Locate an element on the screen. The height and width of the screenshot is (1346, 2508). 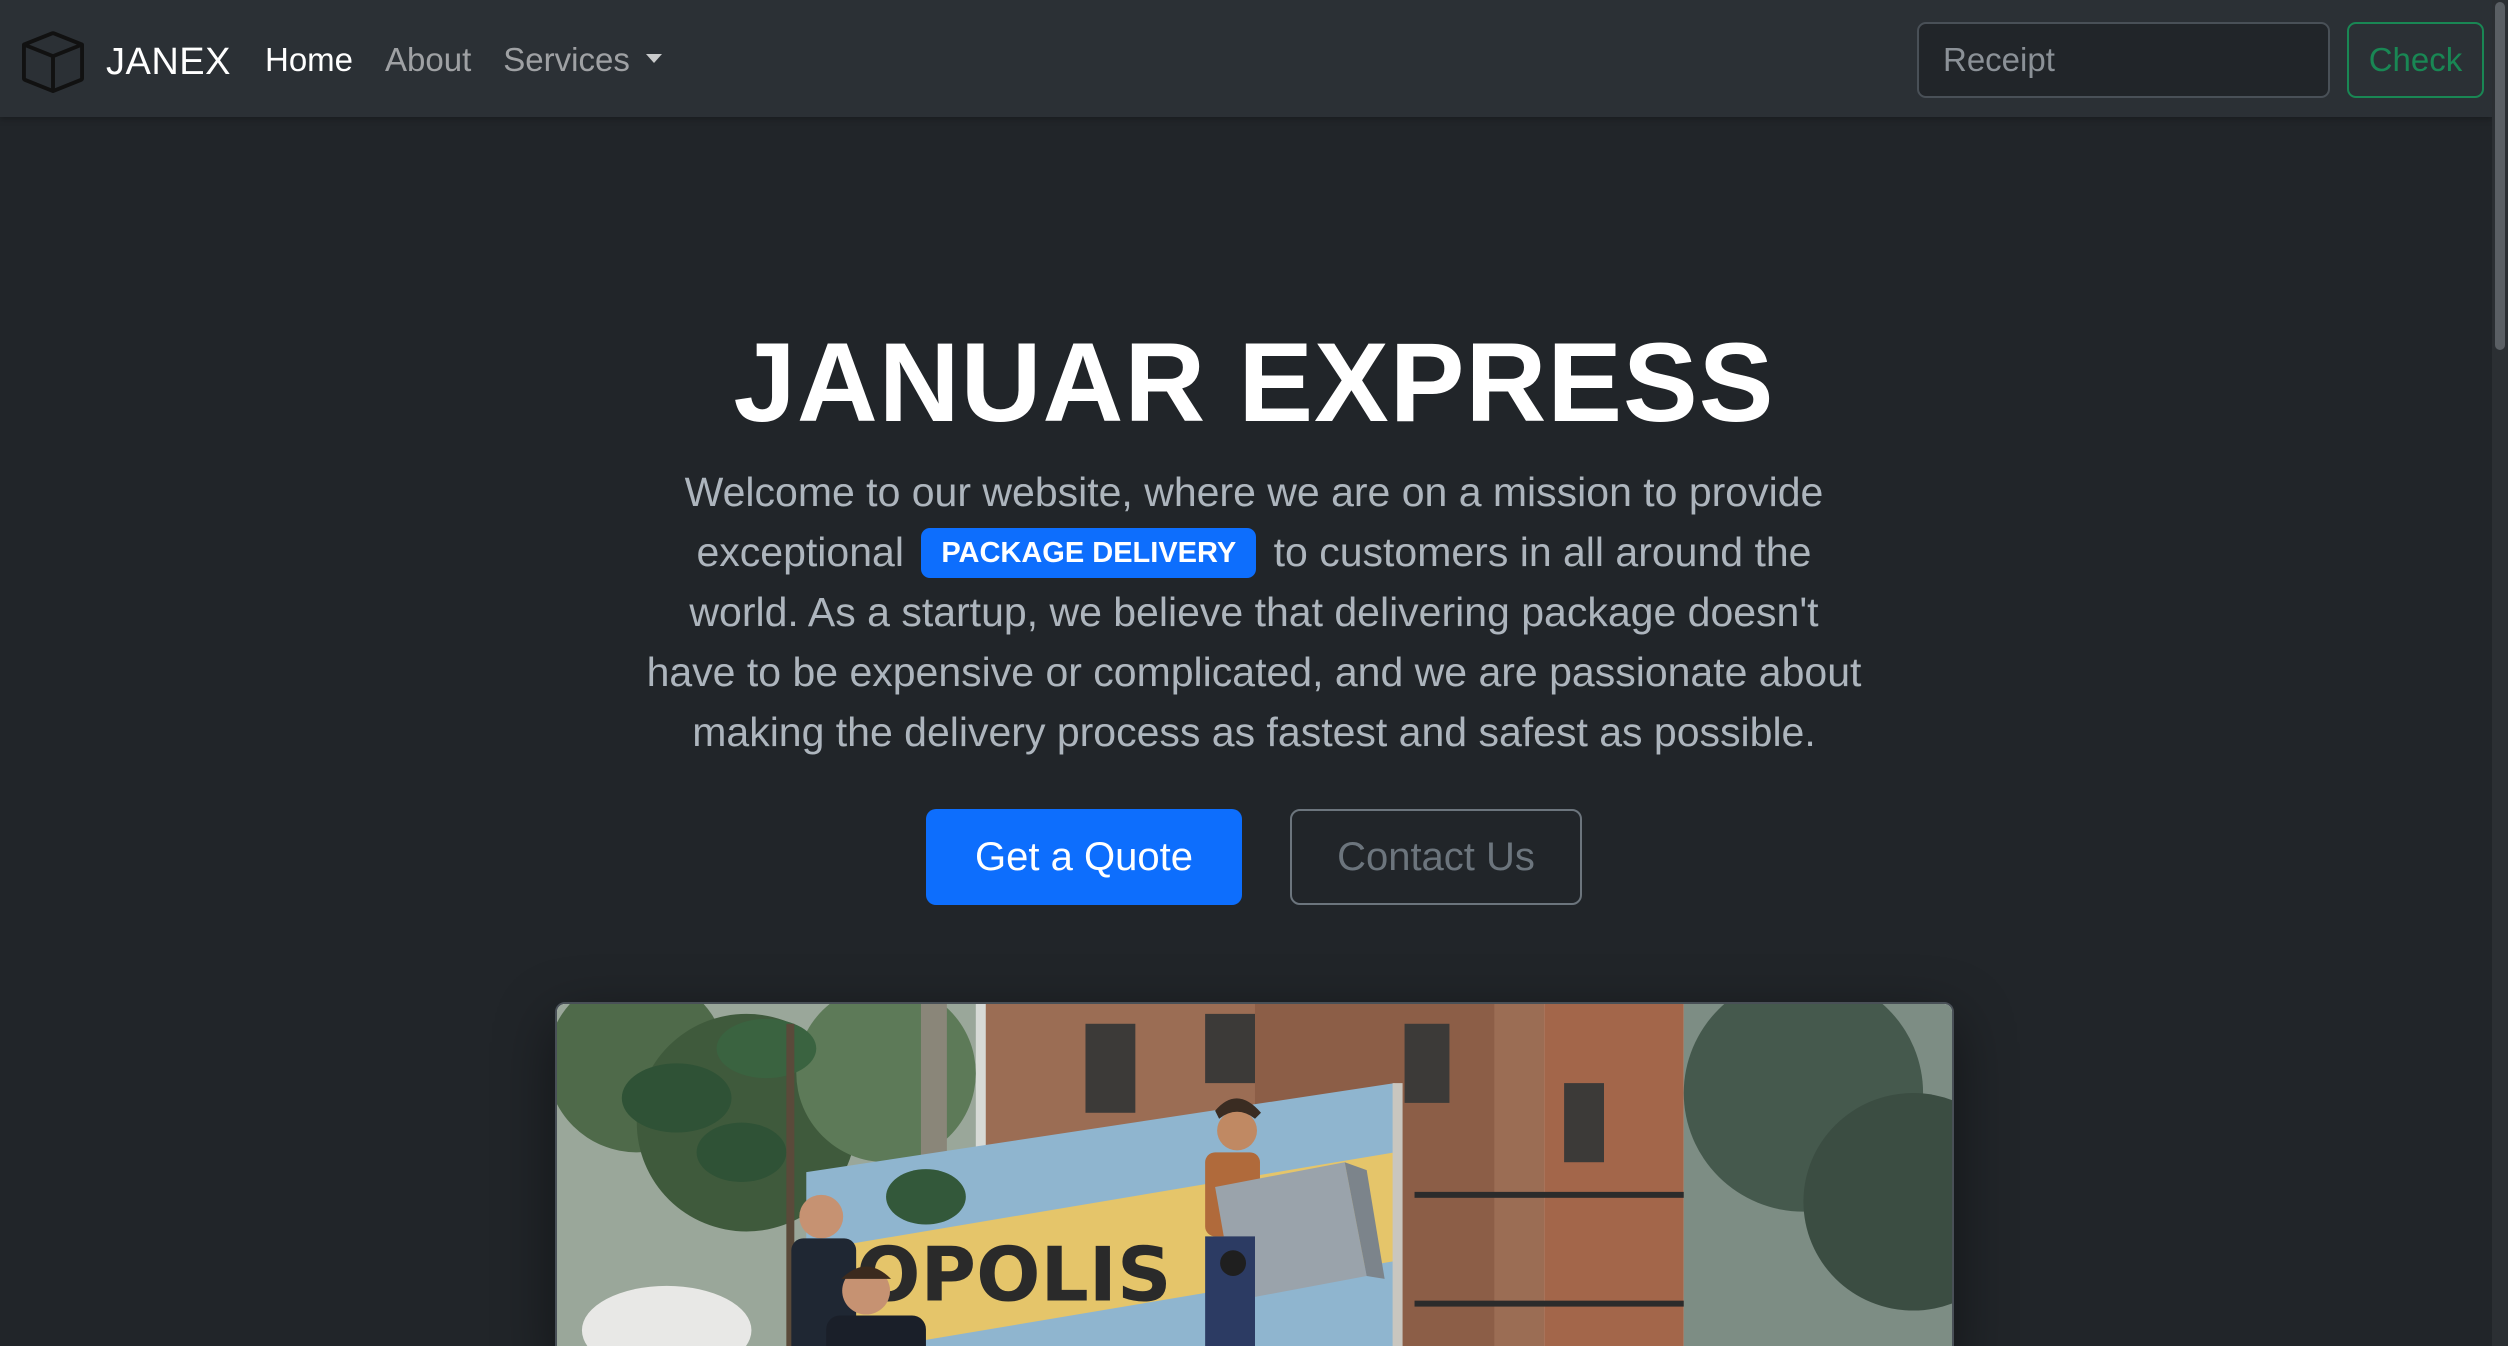
contact-us-button: Contact Us is located at coordinates (1436, 857).